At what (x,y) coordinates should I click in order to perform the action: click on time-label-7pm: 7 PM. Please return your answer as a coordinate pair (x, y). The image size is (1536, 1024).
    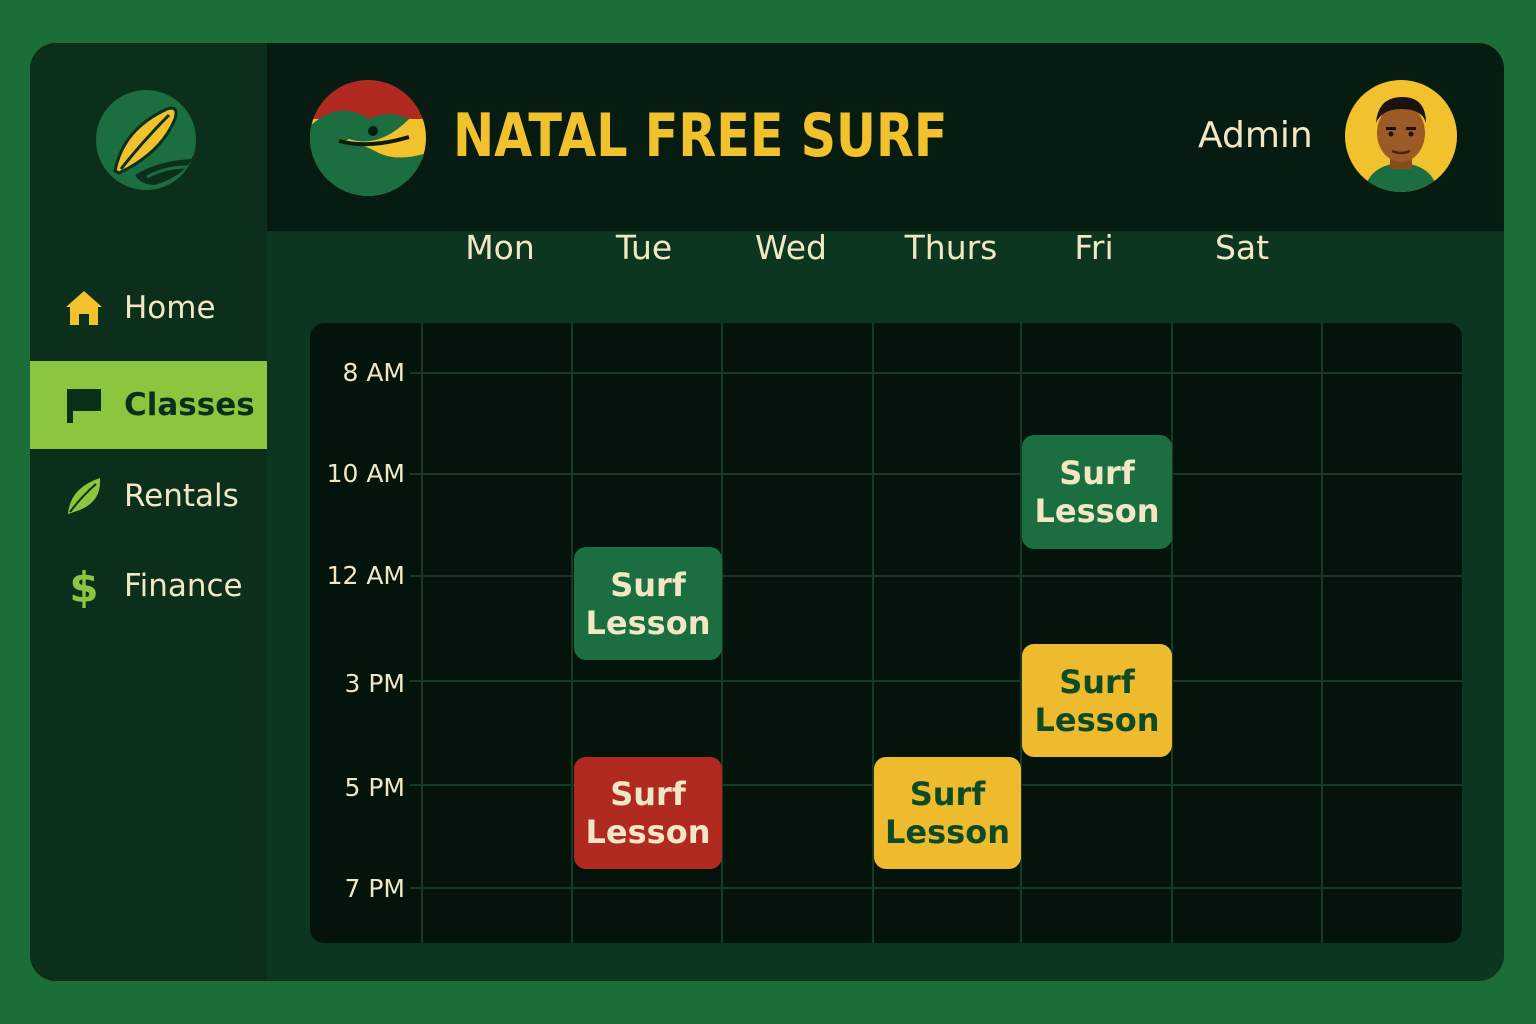
    Looking at the image, I should click on (375, 888).